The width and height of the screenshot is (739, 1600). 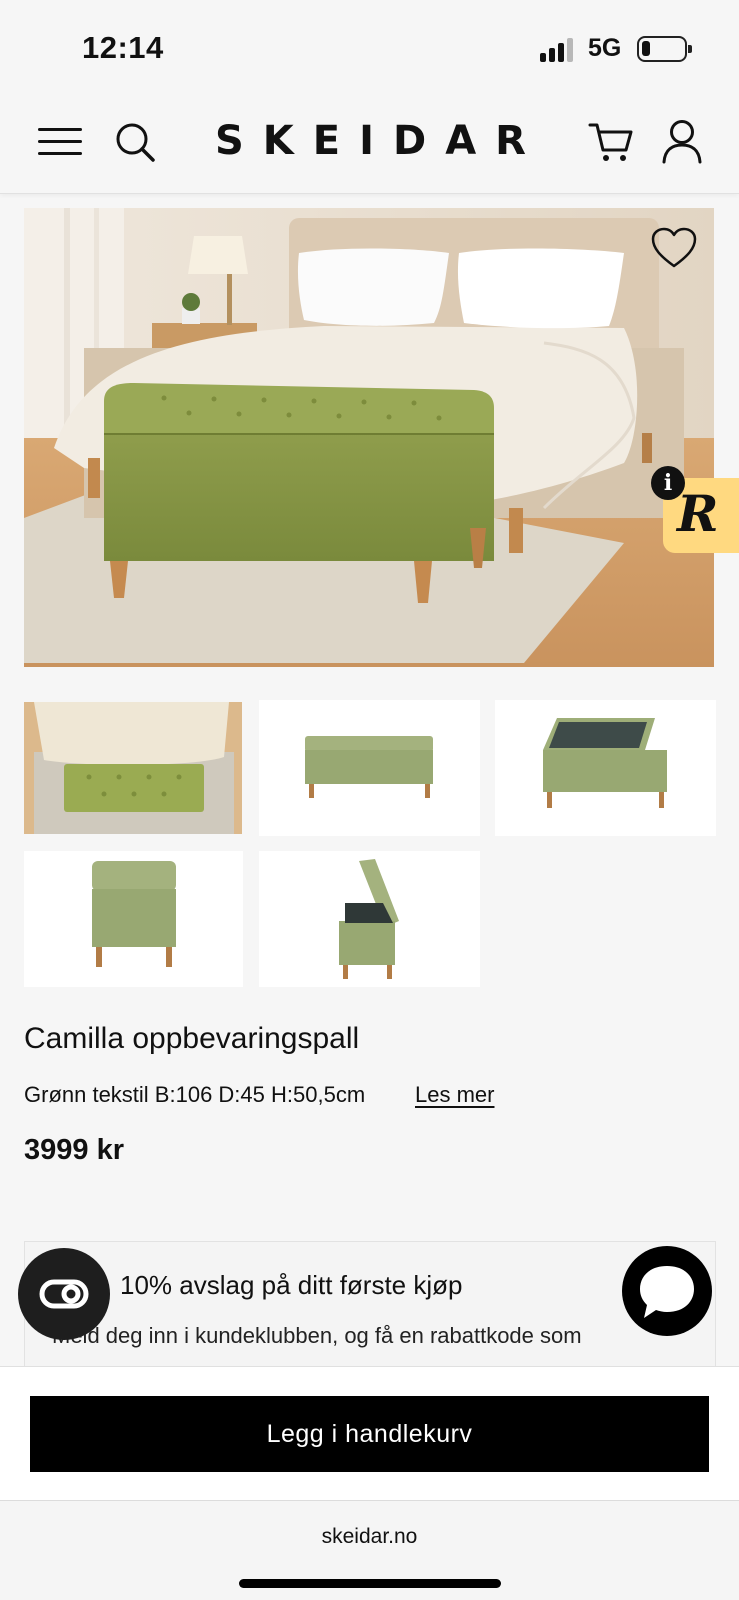 I want to click on sticky-cta-bar: Legg i handlekurv, so click(x=369, y=1433).